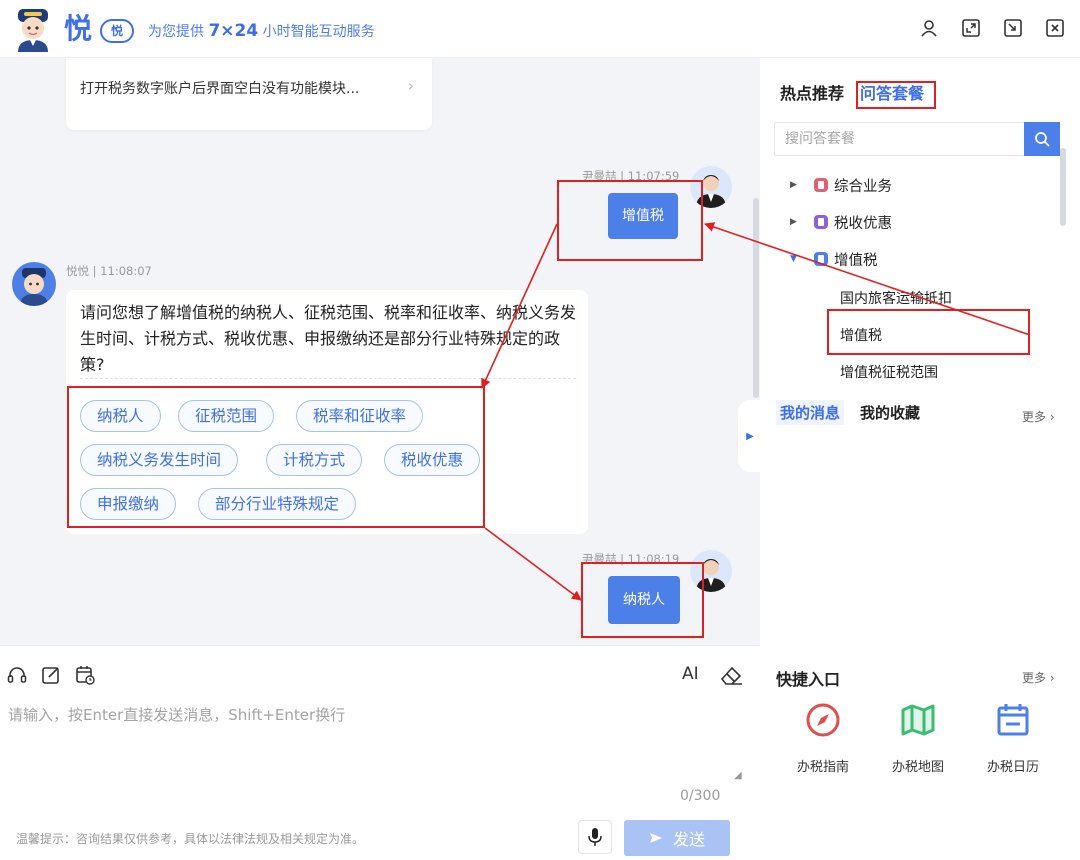 This screenshot has height=860, width=1080. I want to click on search-icon, so click(1042, 139).